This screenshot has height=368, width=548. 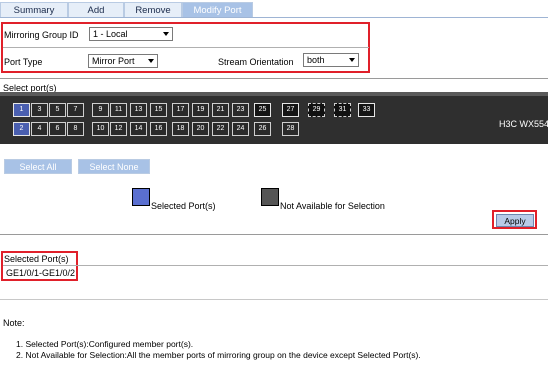 What do you see at coordinates (342, 110) in the screenshot?
I see `port-31: 31` at bounding box center [342, 110].